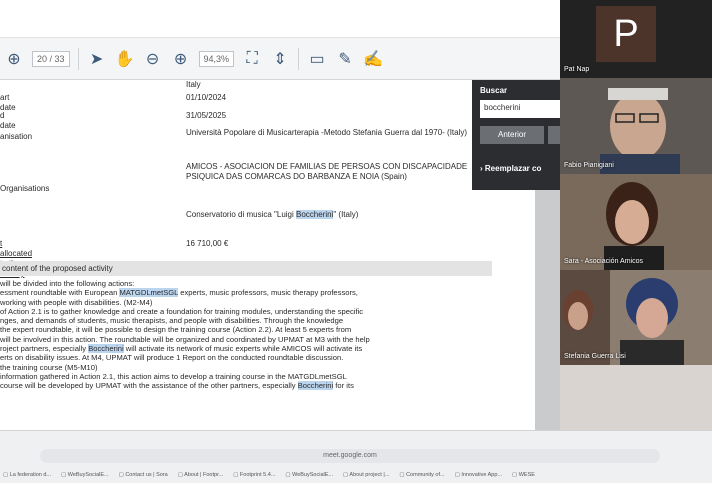 Image resolution: width=712 pixels, height=484 pixels. Describe the element at coordinates (51, 59) in the screenshot. I see `page-number-field: 20 / 33` at that location.